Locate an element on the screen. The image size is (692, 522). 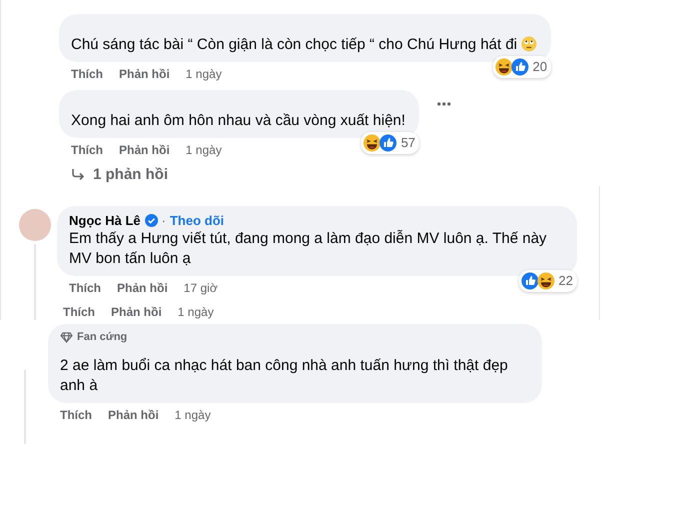
reaction-summary: 20 is located at coordinates (522, 67).